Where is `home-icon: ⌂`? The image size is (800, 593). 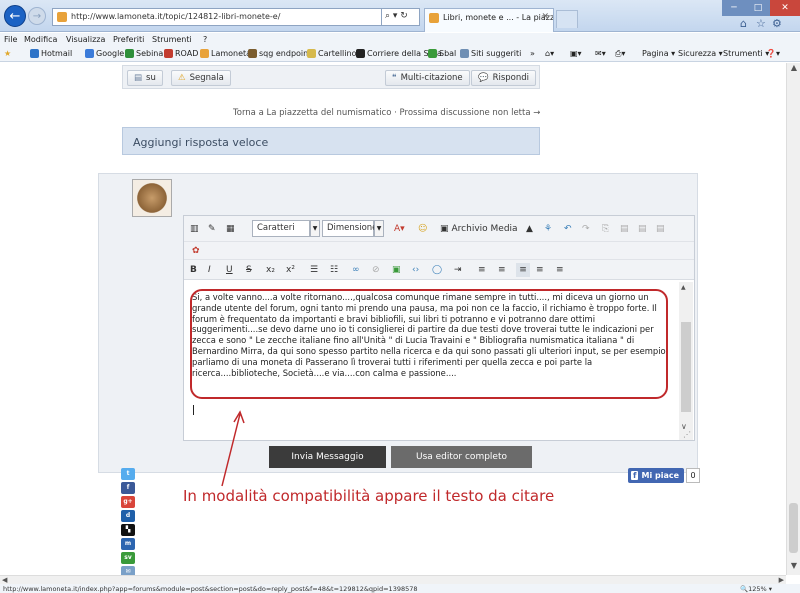
home-icon: ⌂ is located at coordinates (743, 23).